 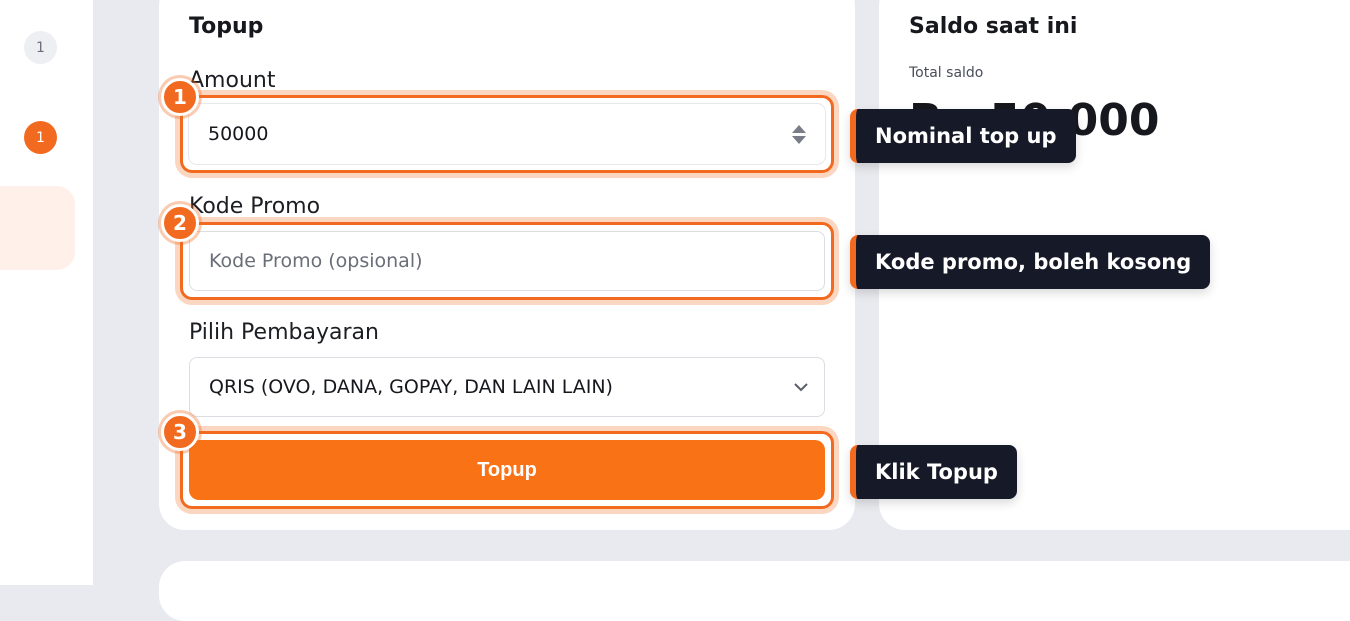 What do you see at coordinates (933, 472) in the screenshot?
I see `tour-tooltip-3: Klik Topup` at bounding box center [933, 472].